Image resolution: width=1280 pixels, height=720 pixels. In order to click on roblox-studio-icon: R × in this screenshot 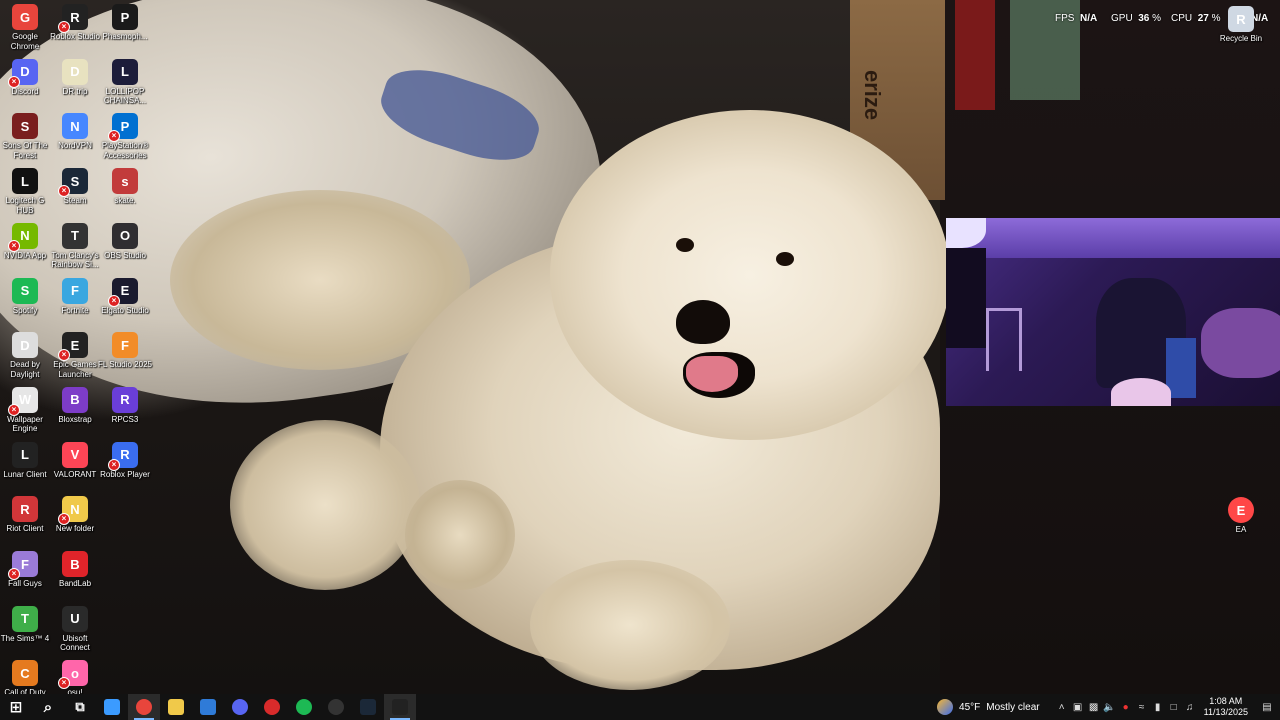, I will do `click(73, 18)`.